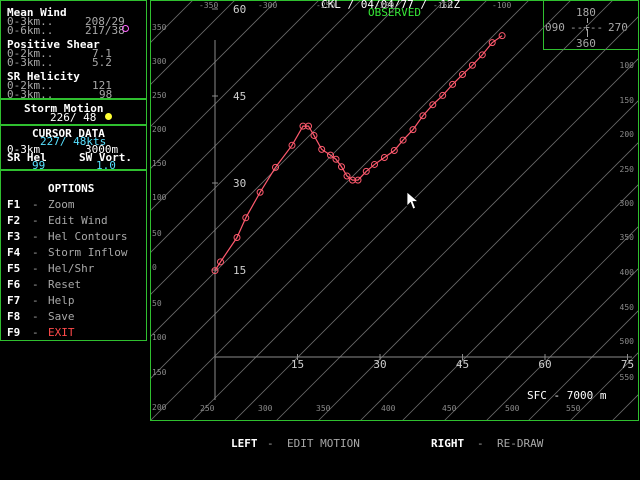 Image resolution: width=640 pixels, height=480 pixels. Describe the element at coordinates (627, 377) in the screenshot. I see `helicity-label-right: 550` at that location.